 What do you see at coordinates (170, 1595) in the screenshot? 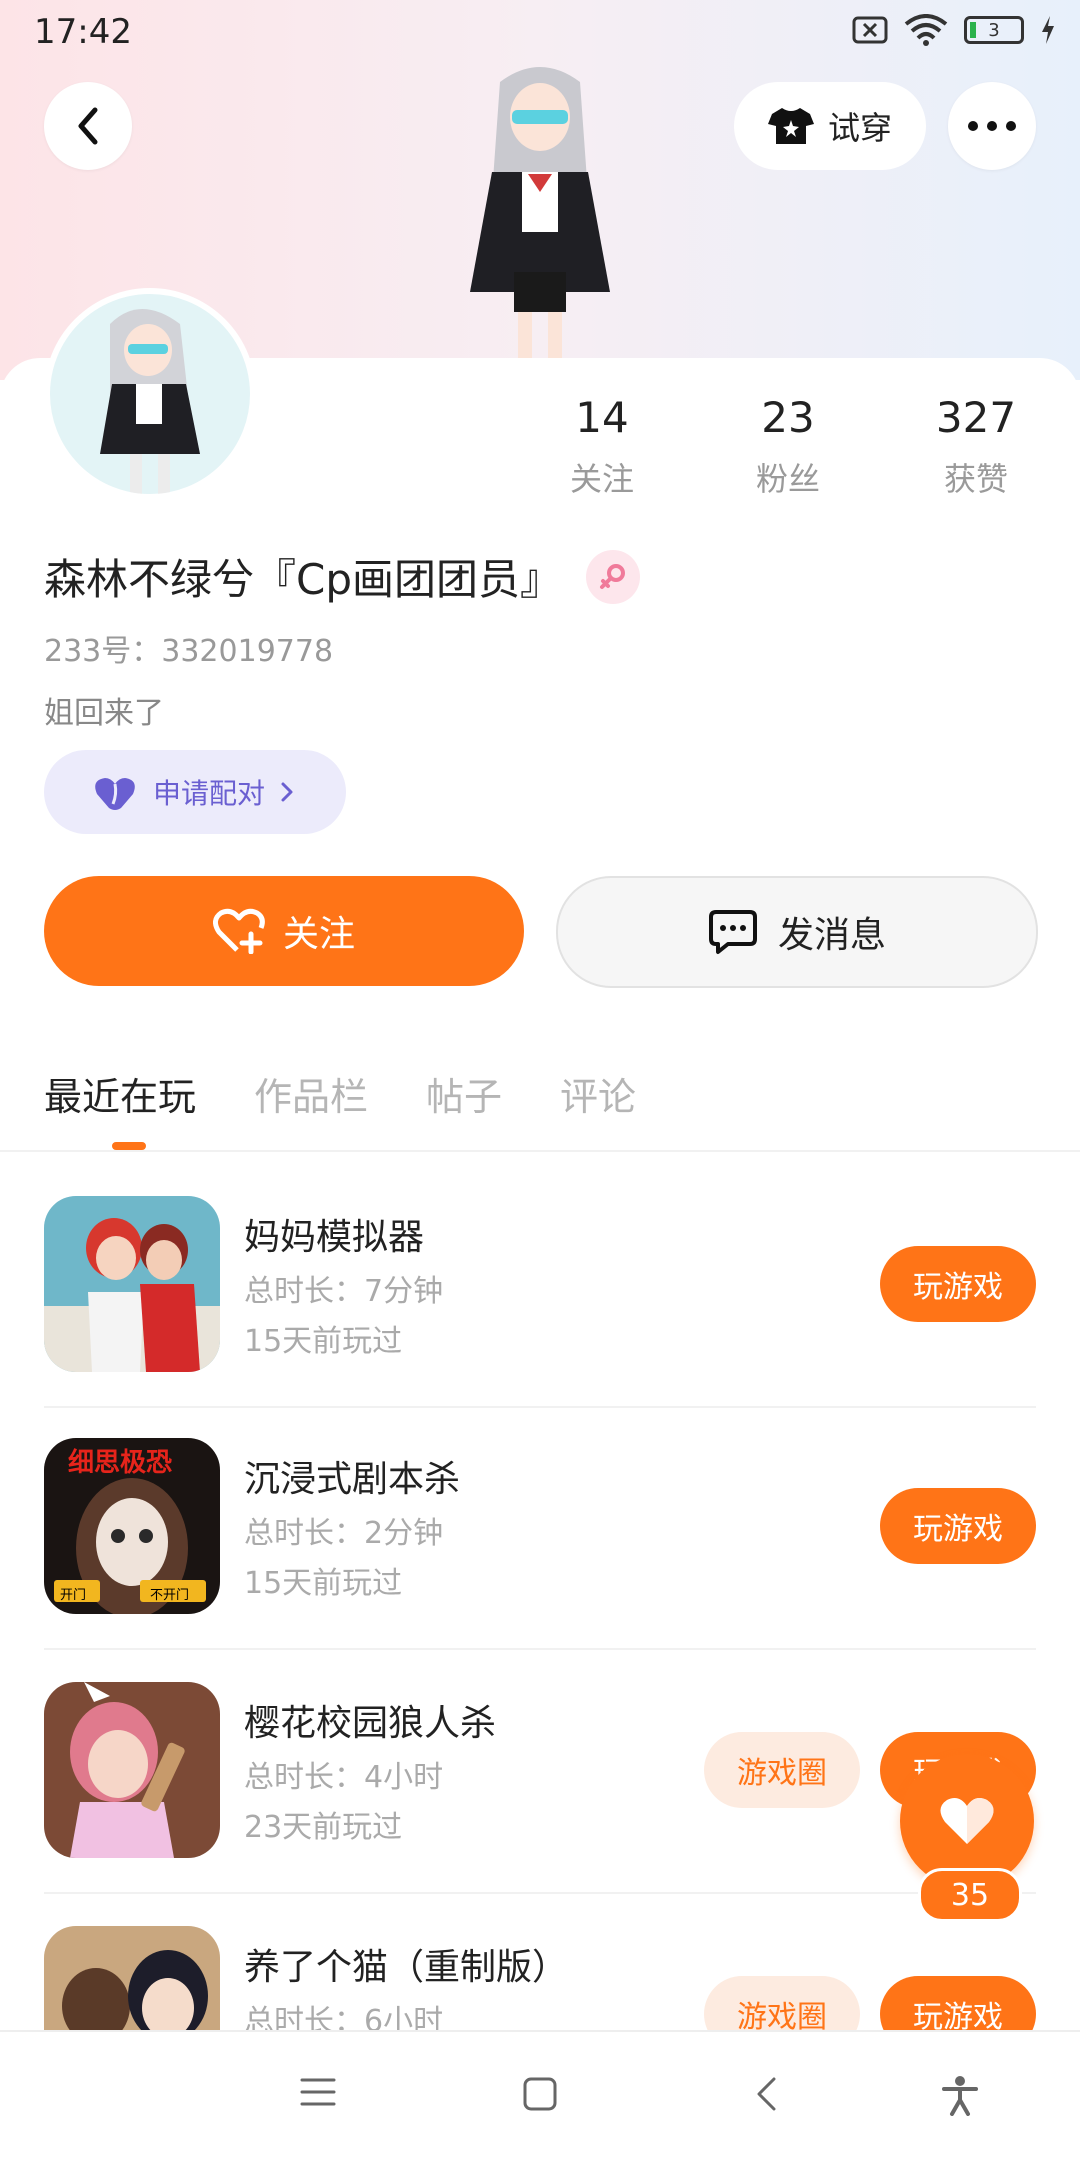
I see `thumbnail-button-close: 不开门` at bounding box center [170, 1595].